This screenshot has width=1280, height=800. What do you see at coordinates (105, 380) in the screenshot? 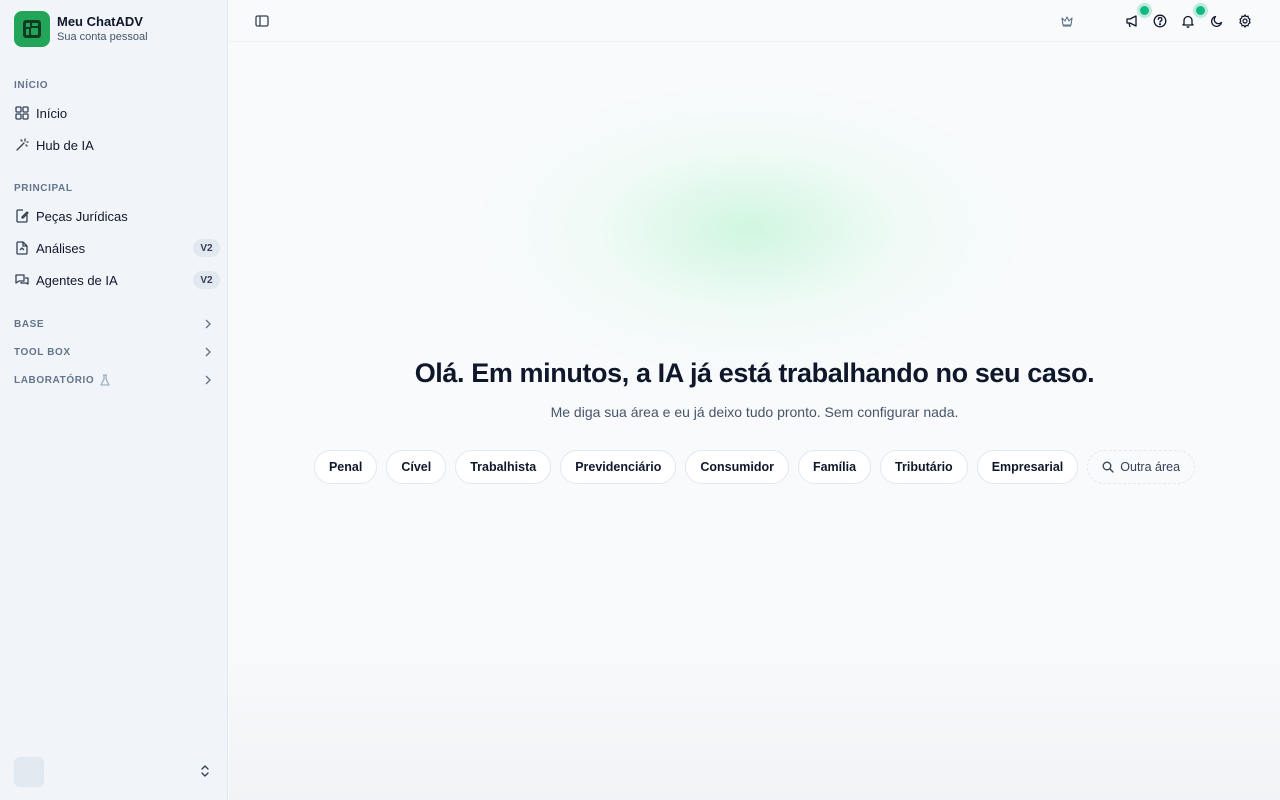
I see `flask-icon` at bounding box center [105, 380].